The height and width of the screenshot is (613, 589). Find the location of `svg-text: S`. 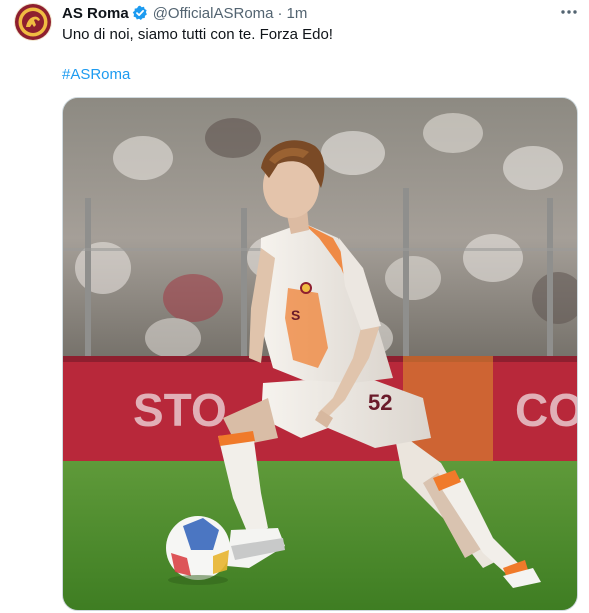

svg-text: S is located at coordinates (295, 315).